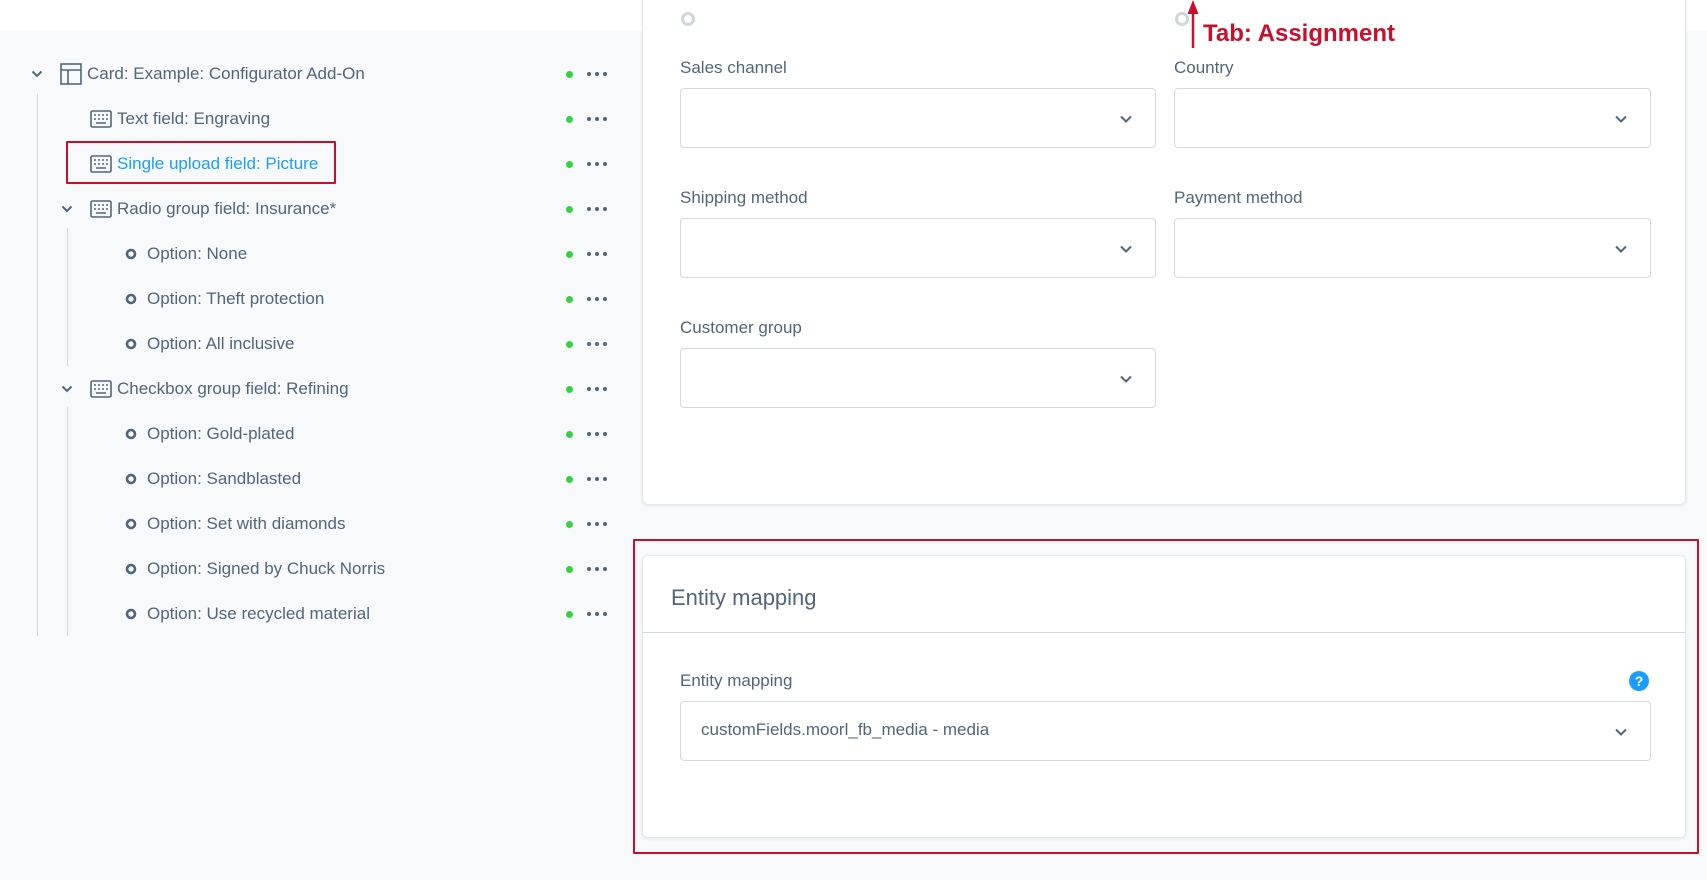 The height and width of the screenshot is (880, 1707). Describe the element at coordinates (233, 388) in the screenshot. I see `tree-item-label: Checkbox group field: Refining` at that location.